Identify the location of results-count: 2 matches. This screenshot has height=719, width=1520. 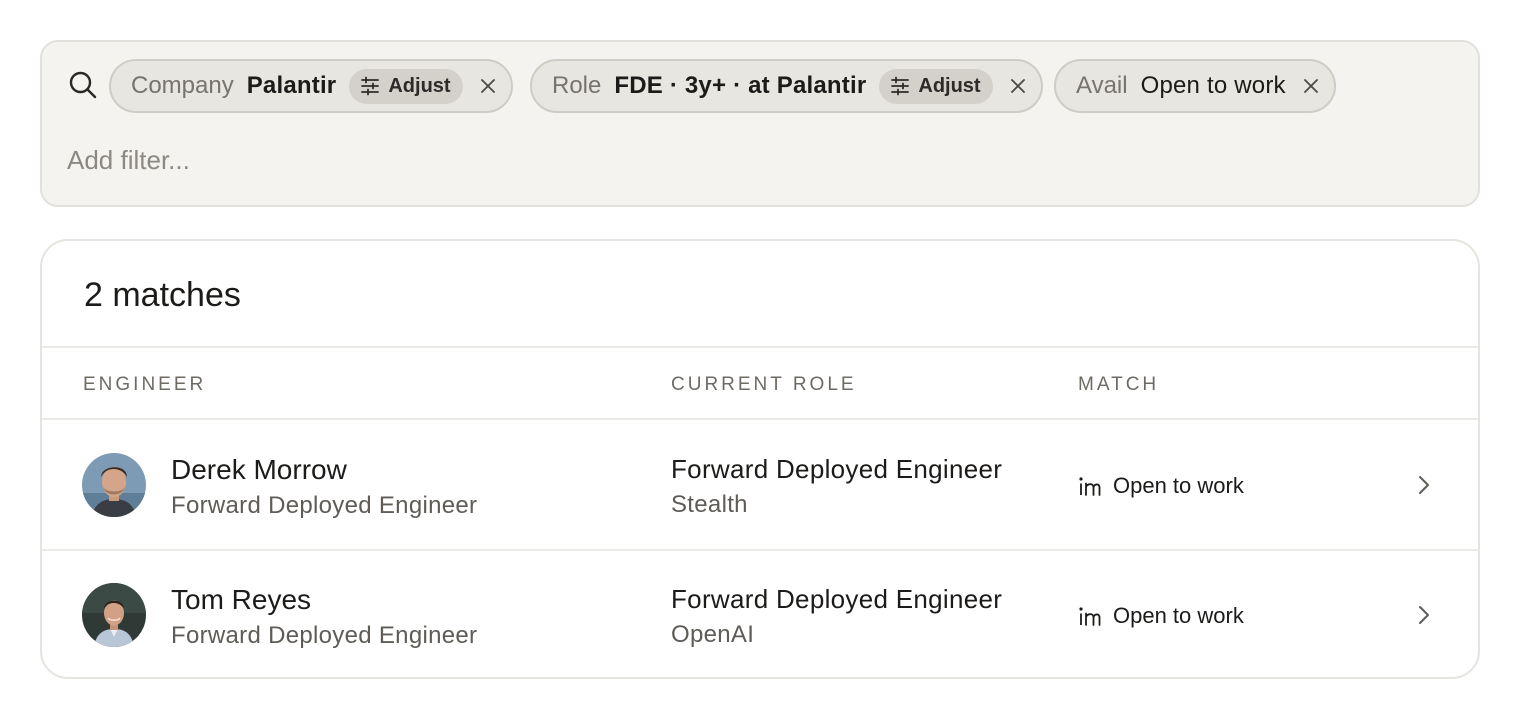
(162, 295).